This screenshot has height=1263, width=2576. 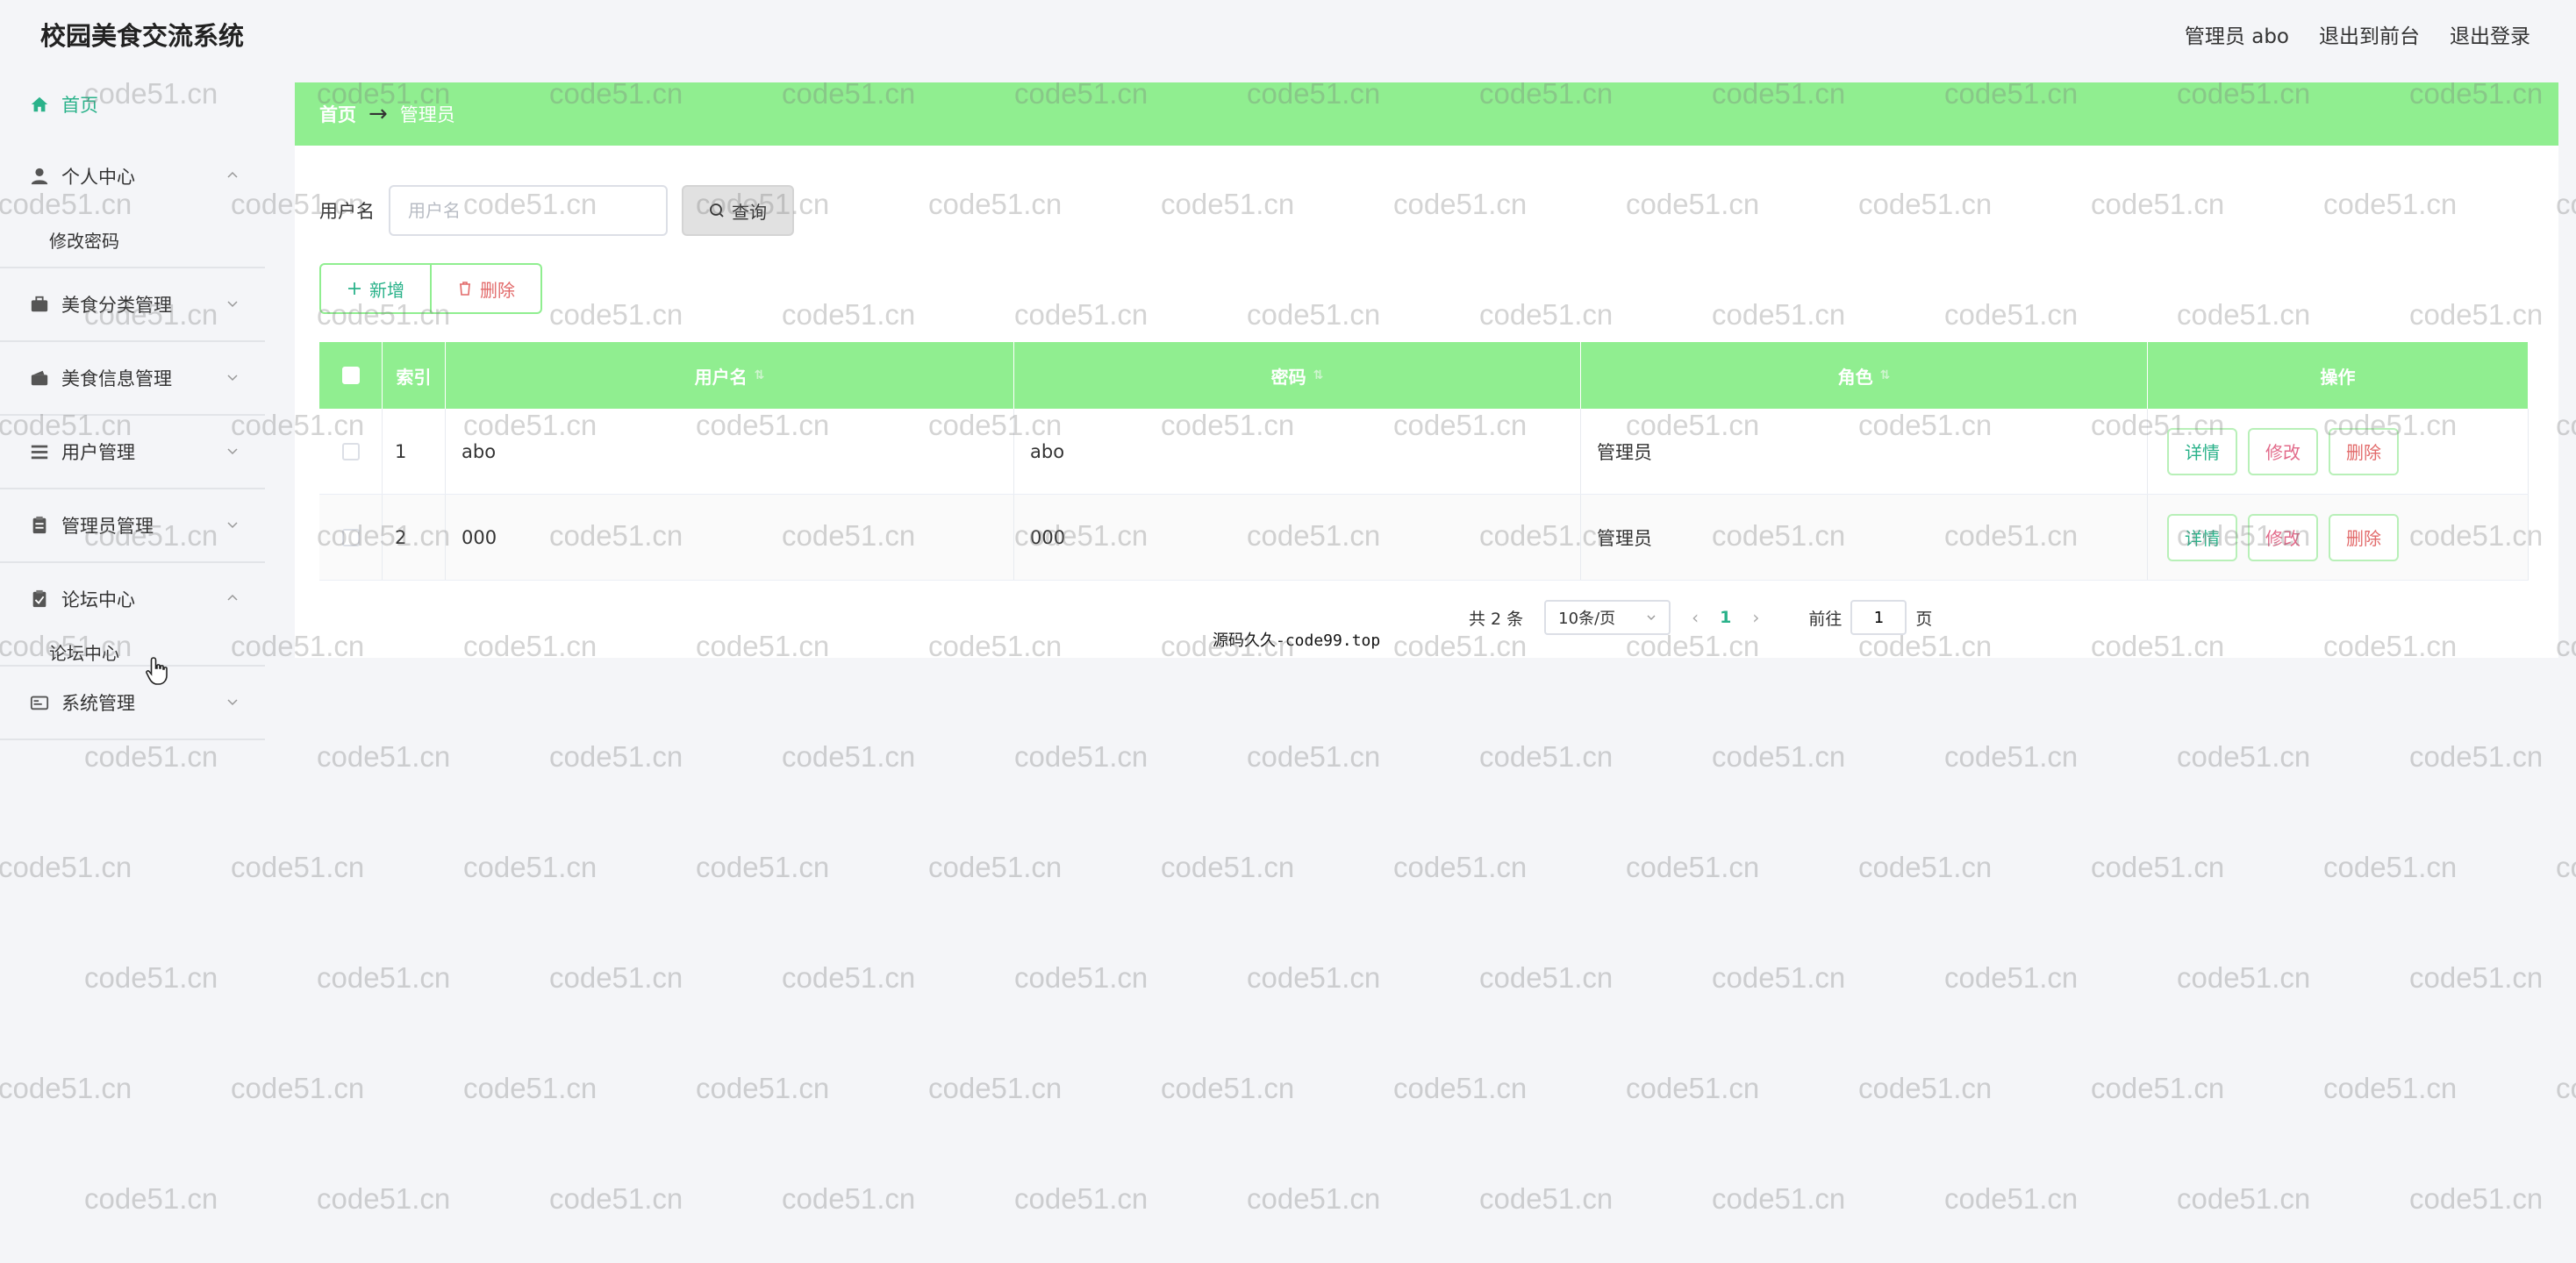 I want to click on prev-page-button: ‹, so click(x=1695, y=617).